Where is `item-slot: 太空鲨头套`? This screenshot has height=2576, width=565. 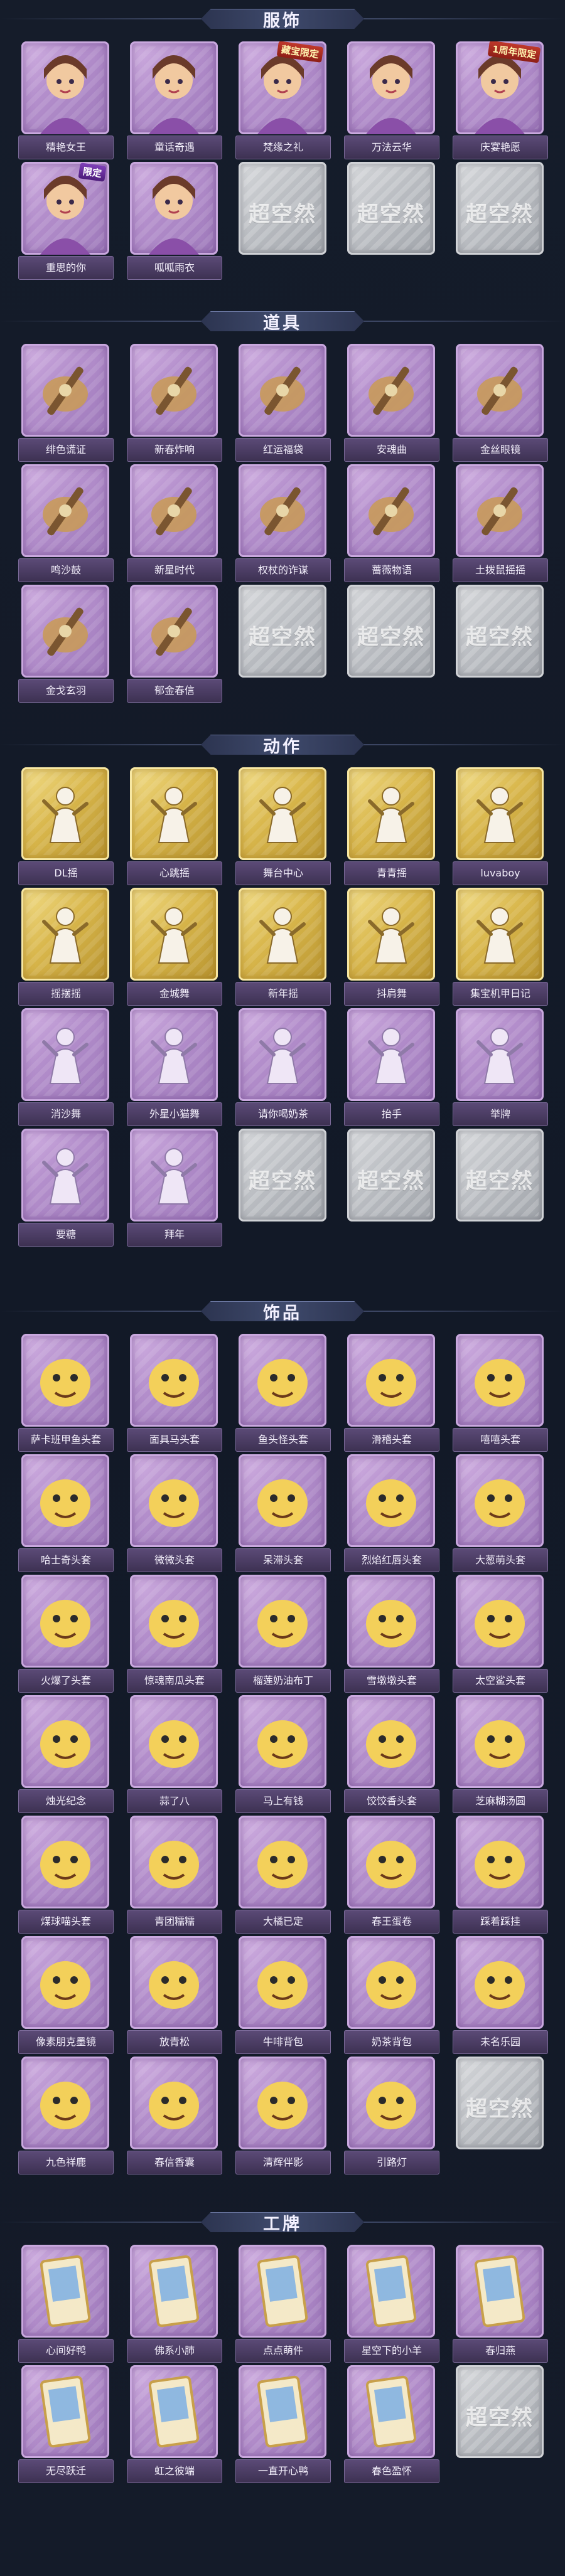 item-slot: 太空鲨头套 is located at coordinates (501, 1635).